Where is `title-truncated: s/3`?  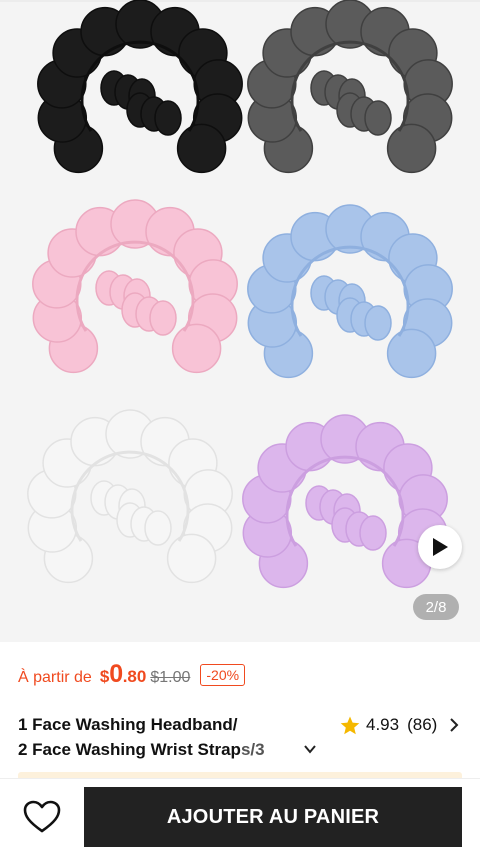
title-truncated: s/3 is located at coordinates (252, 749).